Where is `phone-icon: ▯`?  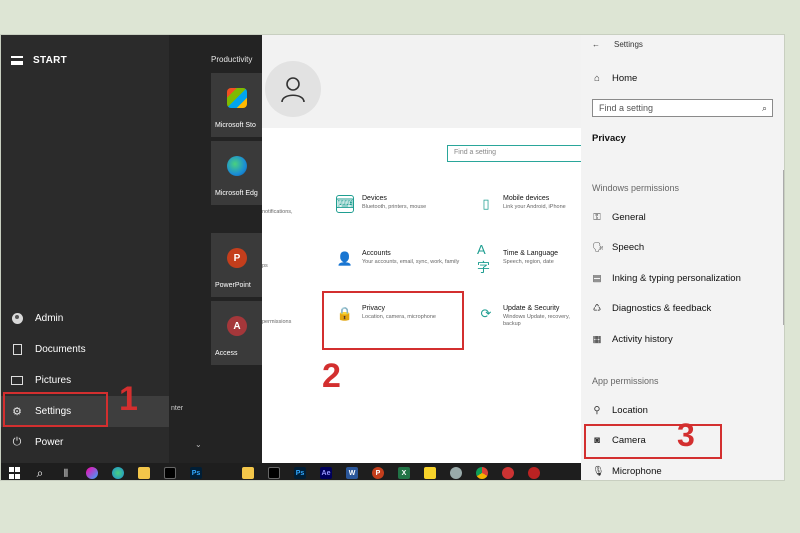 phone-icon: ▯ is located at coordinates (486, 203).